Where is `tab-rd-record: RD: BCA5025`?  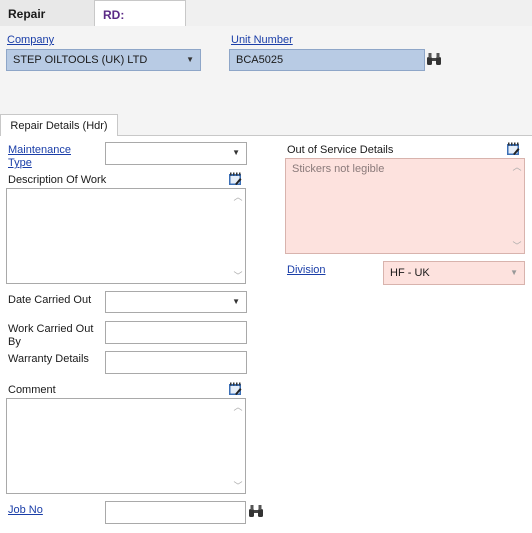 tab-rd-record: RD: BCA5025 is located at coordinates (140, 25).